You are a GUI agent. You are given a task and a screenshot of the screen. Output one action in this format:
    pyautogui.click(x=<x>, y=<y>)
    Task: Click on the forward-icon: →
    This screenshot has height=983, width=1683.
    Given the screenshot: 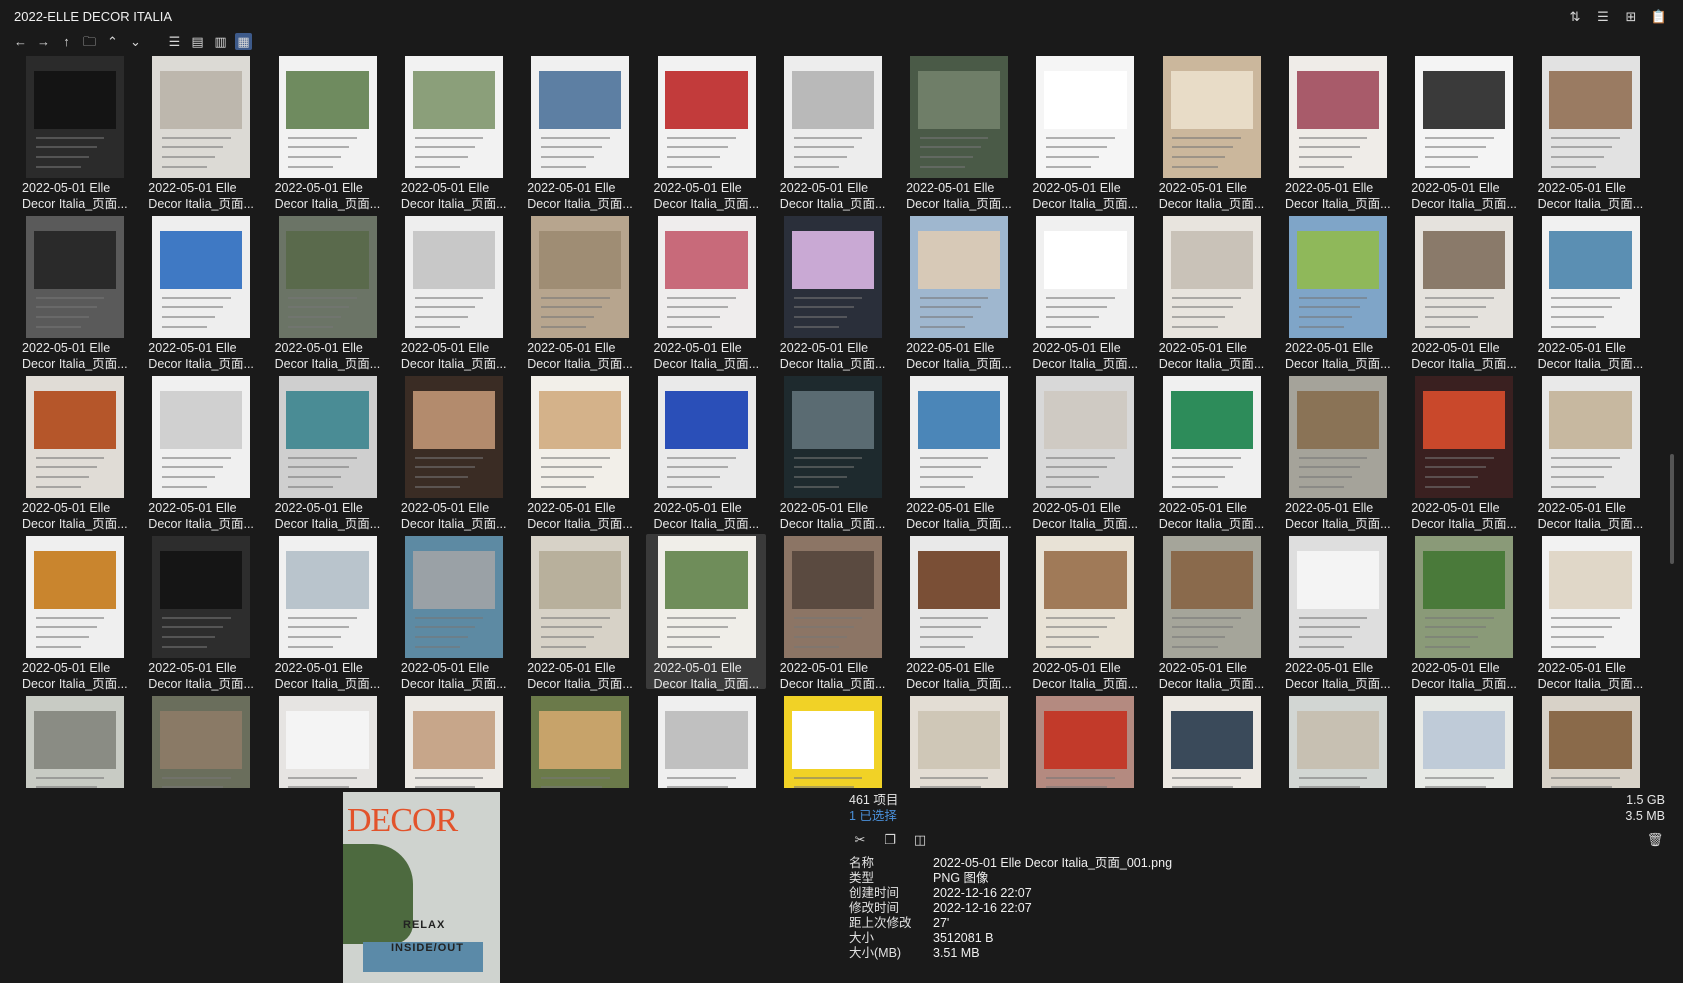 What is the action you would take?
    pyautogui.click(x=43, y=41)
    